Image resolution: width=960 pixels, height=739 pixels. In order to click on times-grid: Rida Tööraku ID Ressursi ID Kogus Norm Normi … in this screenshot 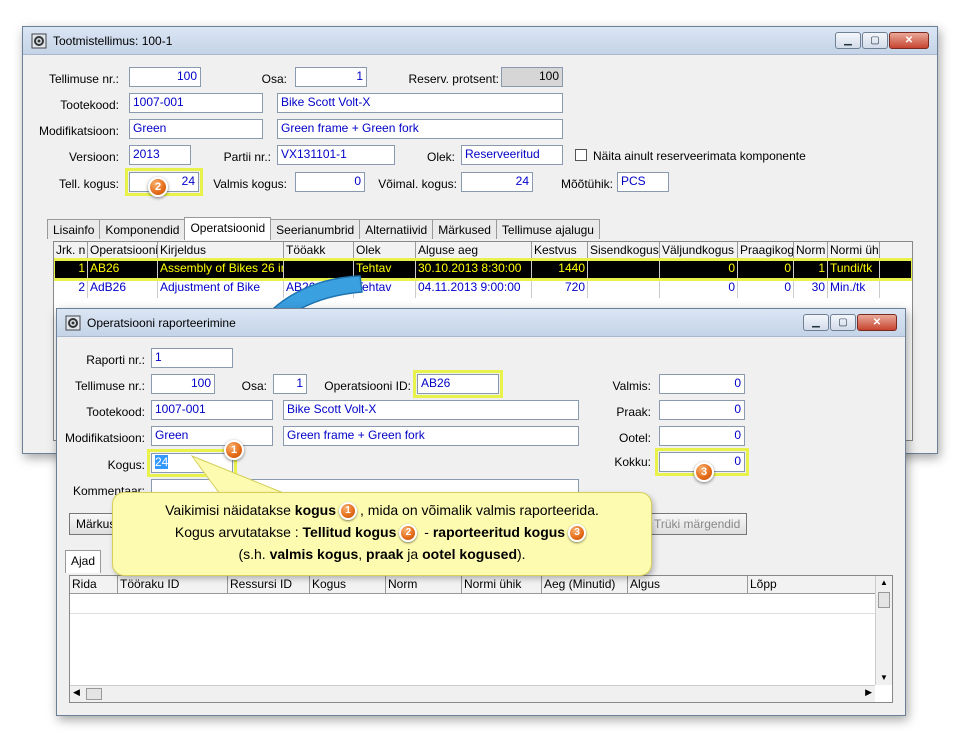, I will do `click(481, 639)`.